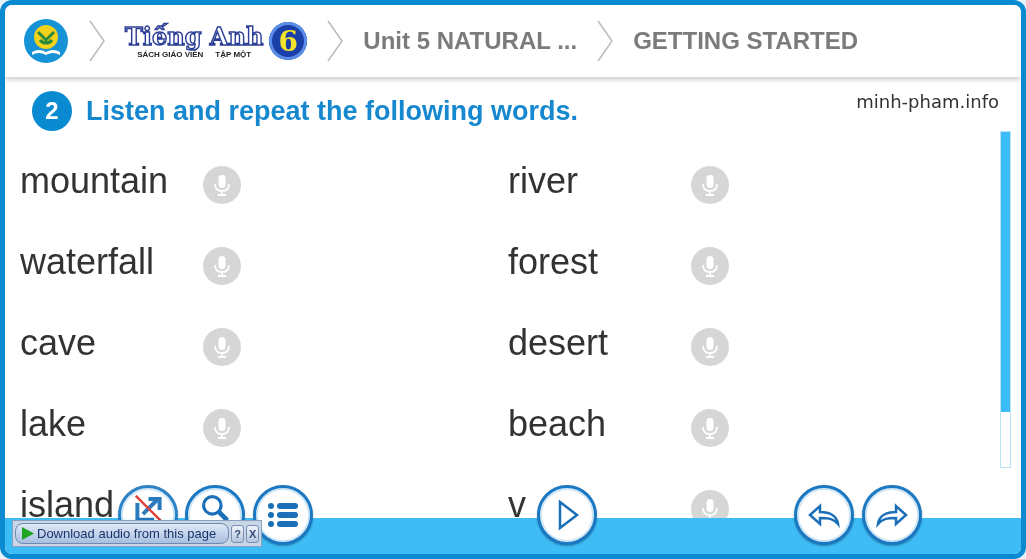 The height and width of the screenshot is (559, 1026). I want to click on scrollbar-thumb, so click(1005, 272).